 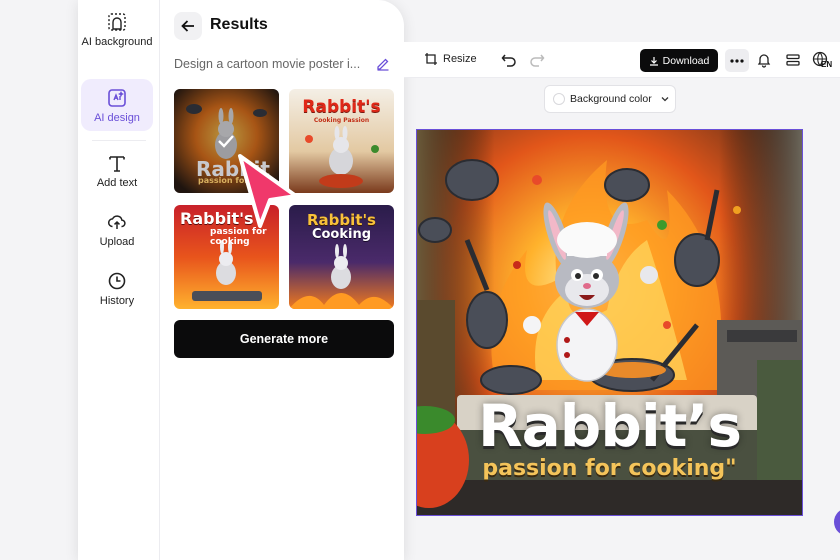 I want to click on thumbnail-subtitle: Cooking, so click(x=341, y=234).